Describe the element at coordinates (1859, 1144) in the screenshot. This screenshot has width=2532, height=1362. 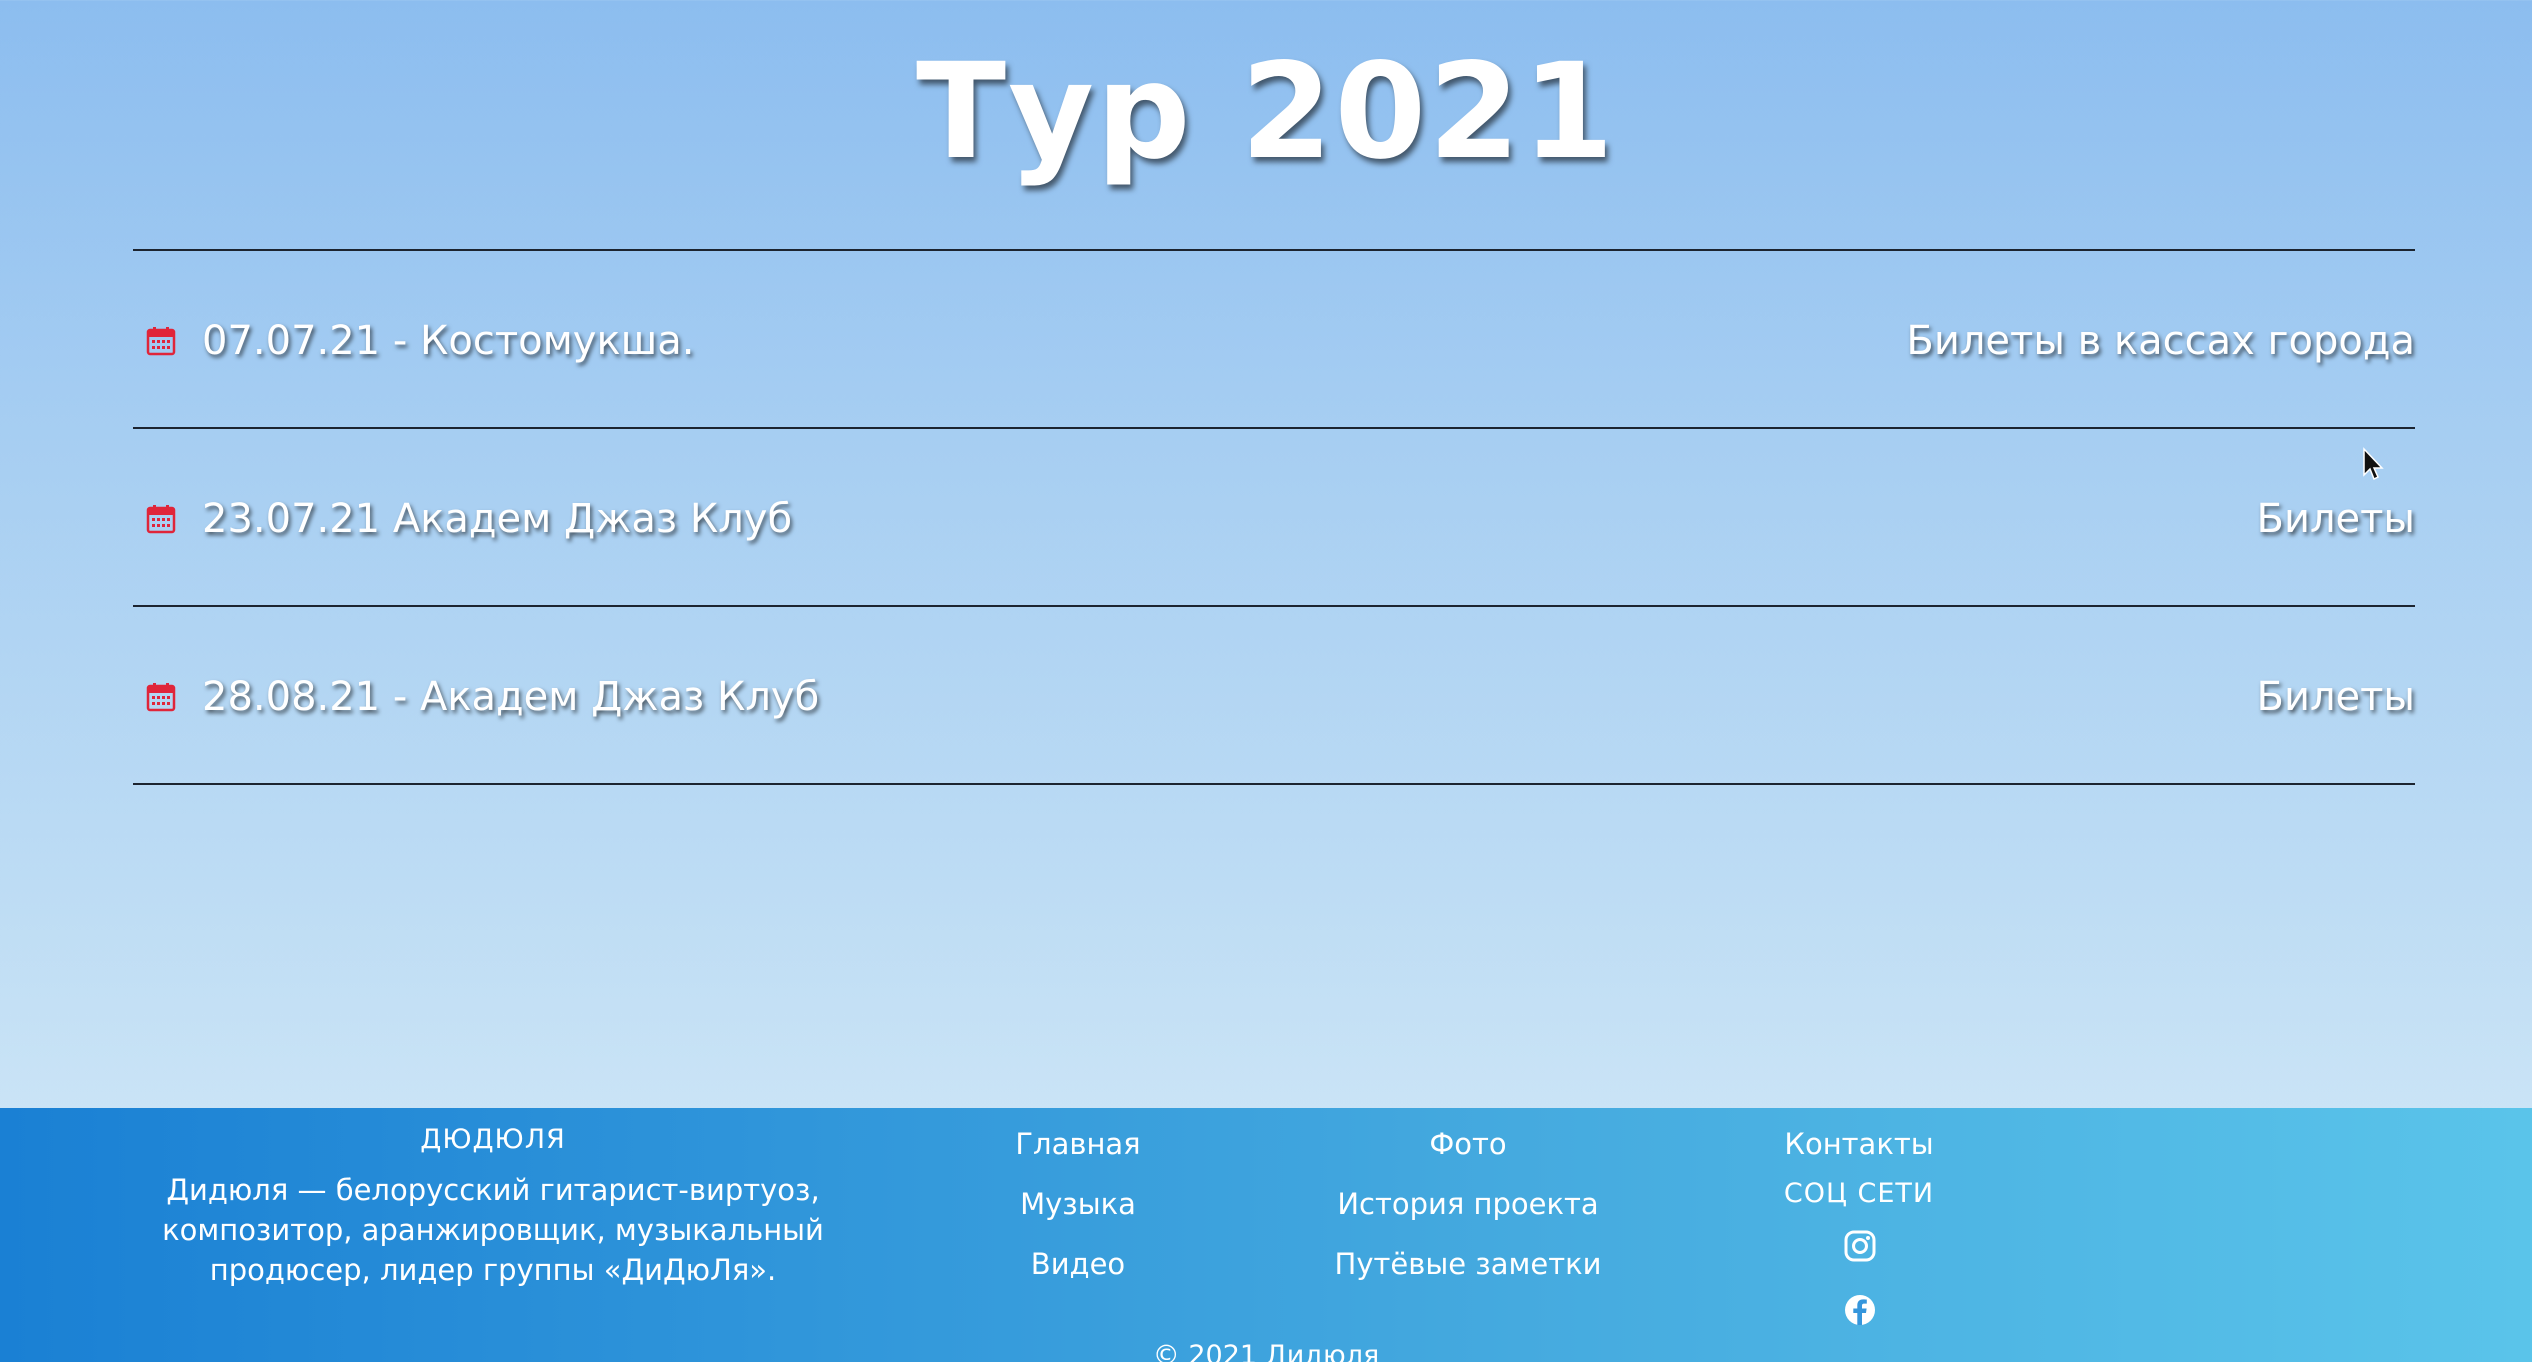
I see `footer-link-contacts: Контакты` at that location.